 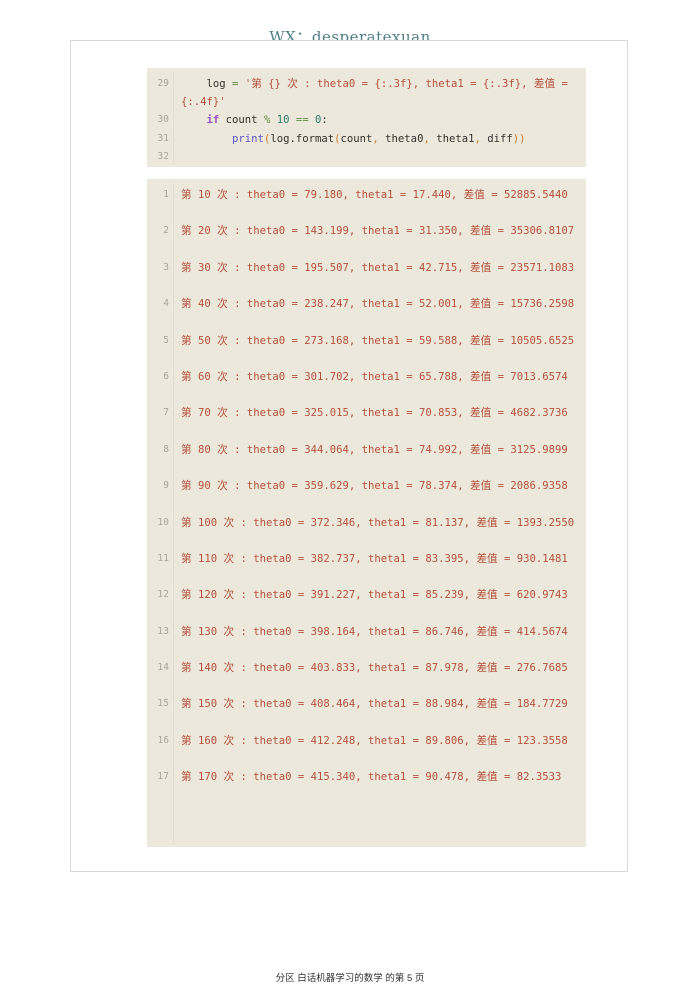 I want to click on output-line-number: 10, so click(x=163, y=522).